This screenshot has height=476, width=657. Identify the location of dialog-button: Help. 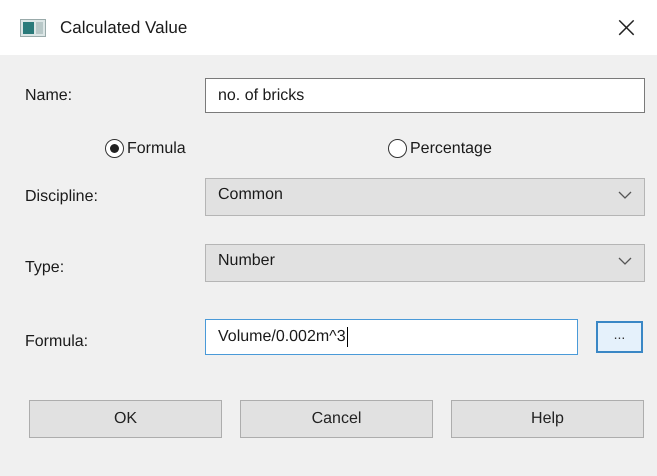
(547, 419).